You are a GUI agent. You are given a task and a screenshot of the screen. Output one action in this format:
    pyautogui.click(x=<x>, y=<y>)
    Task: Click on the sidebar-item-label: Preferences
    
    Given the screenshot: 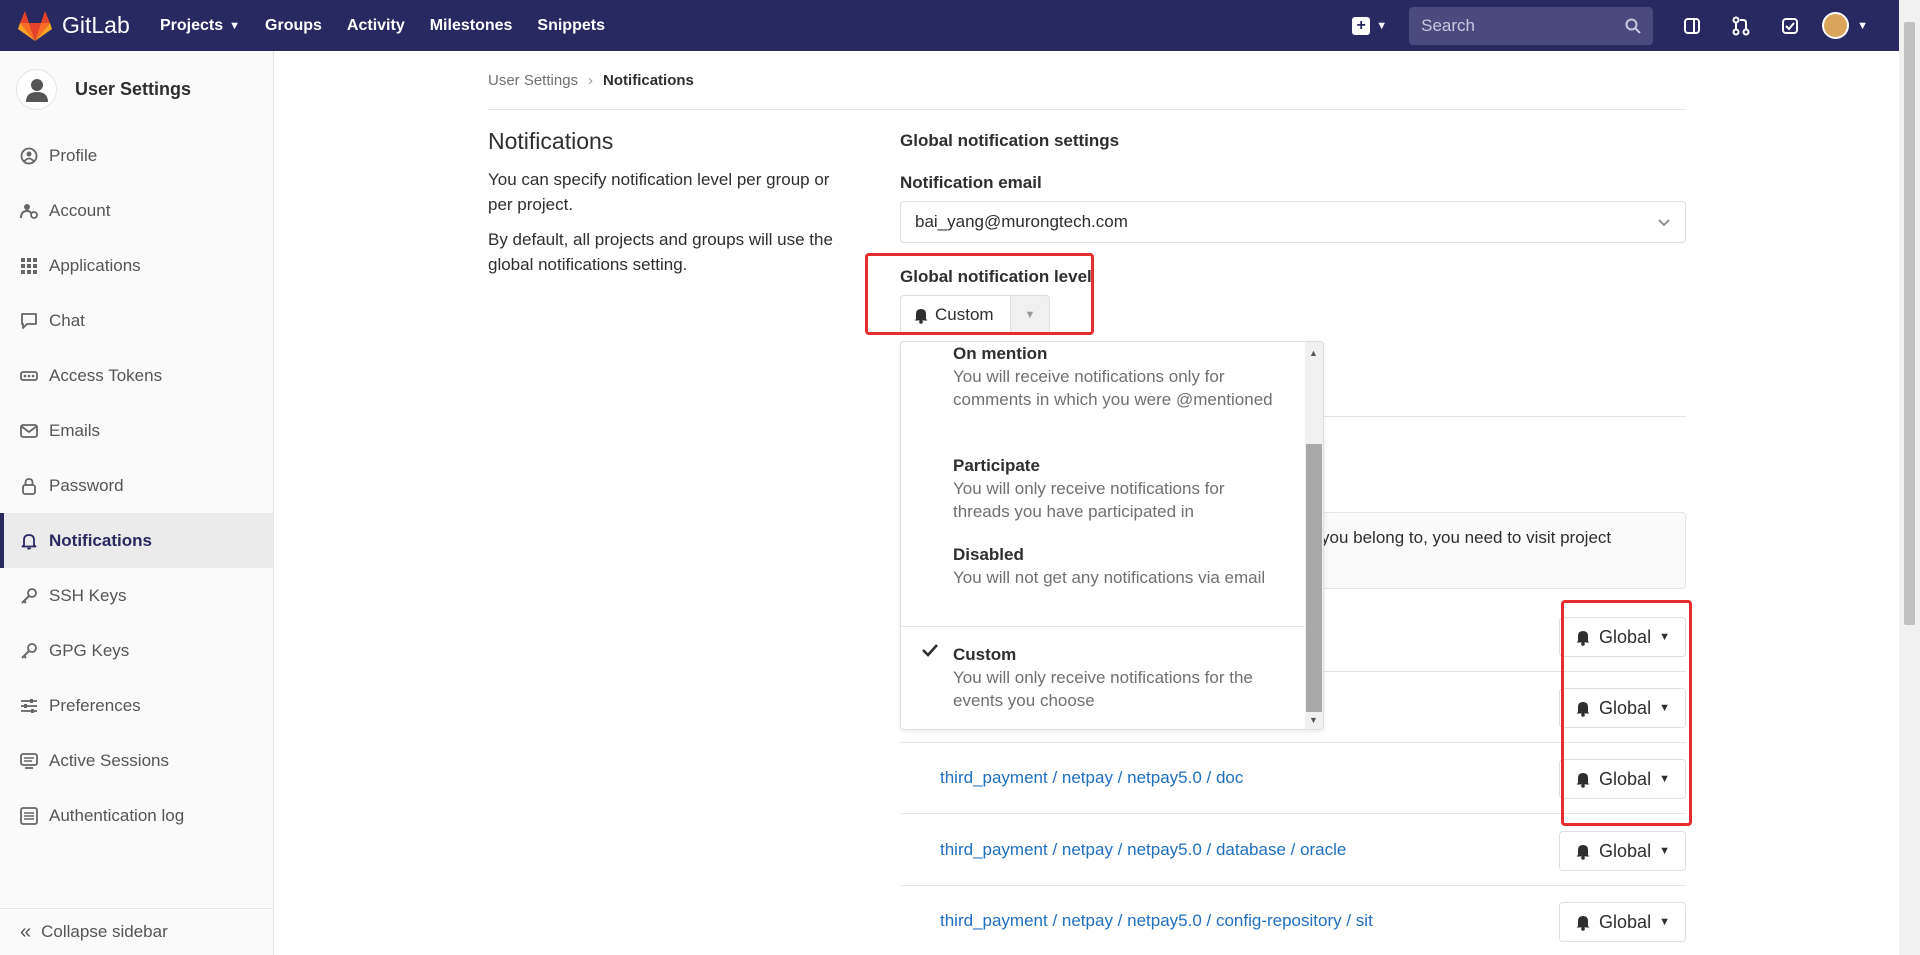 What is the action you would take?
    pyautogui.click(x=95, y=705)
    